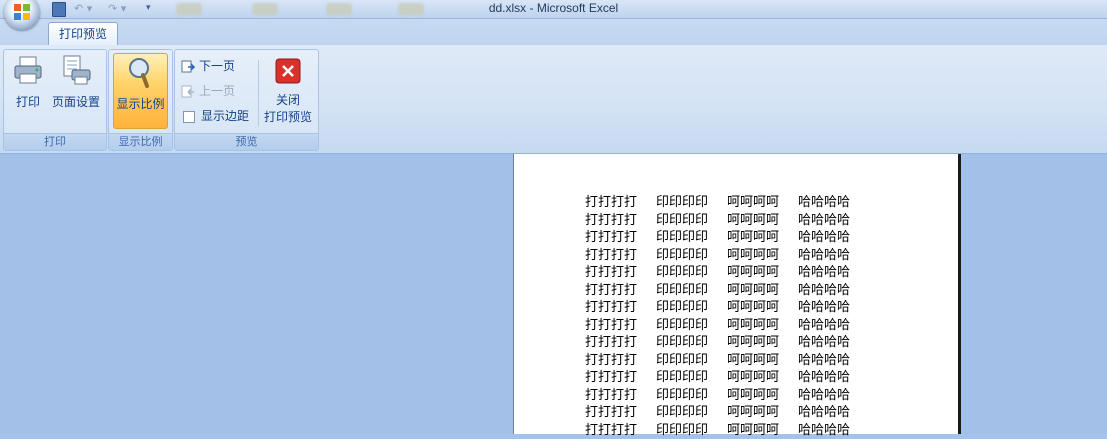  What do you see at coordinates (258, 93) in the screenshot?
I see `divider` at bounding box center [258, 93].